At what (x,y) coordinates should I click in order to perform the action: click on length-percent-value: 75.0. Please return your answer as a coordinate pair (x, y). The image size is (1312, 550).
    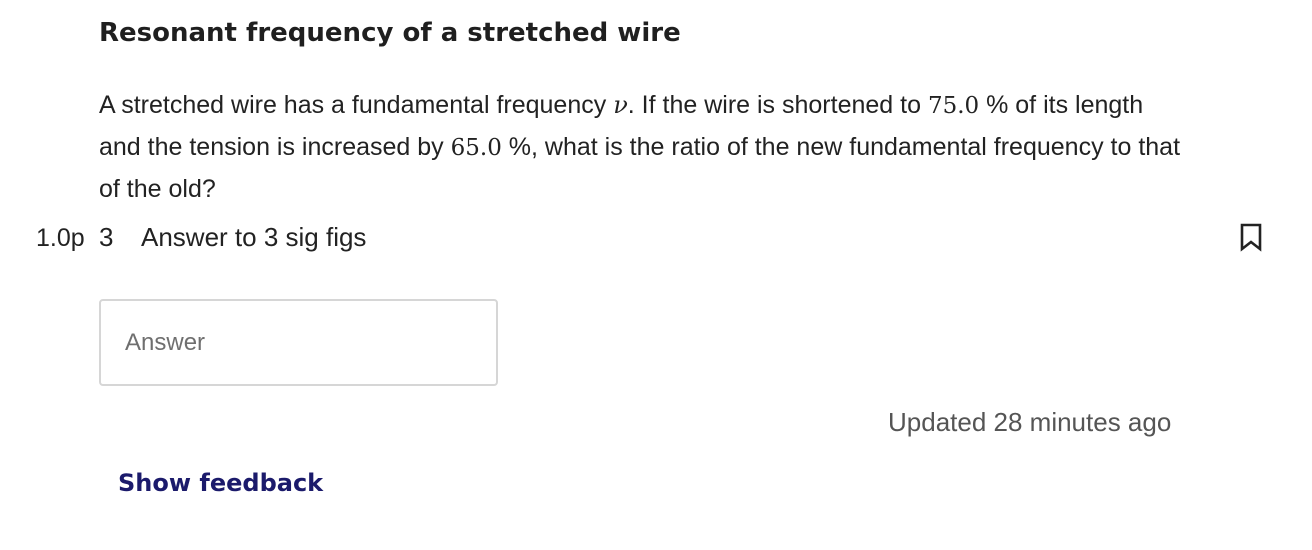
    Looking at the image, I should click on (953, 106).